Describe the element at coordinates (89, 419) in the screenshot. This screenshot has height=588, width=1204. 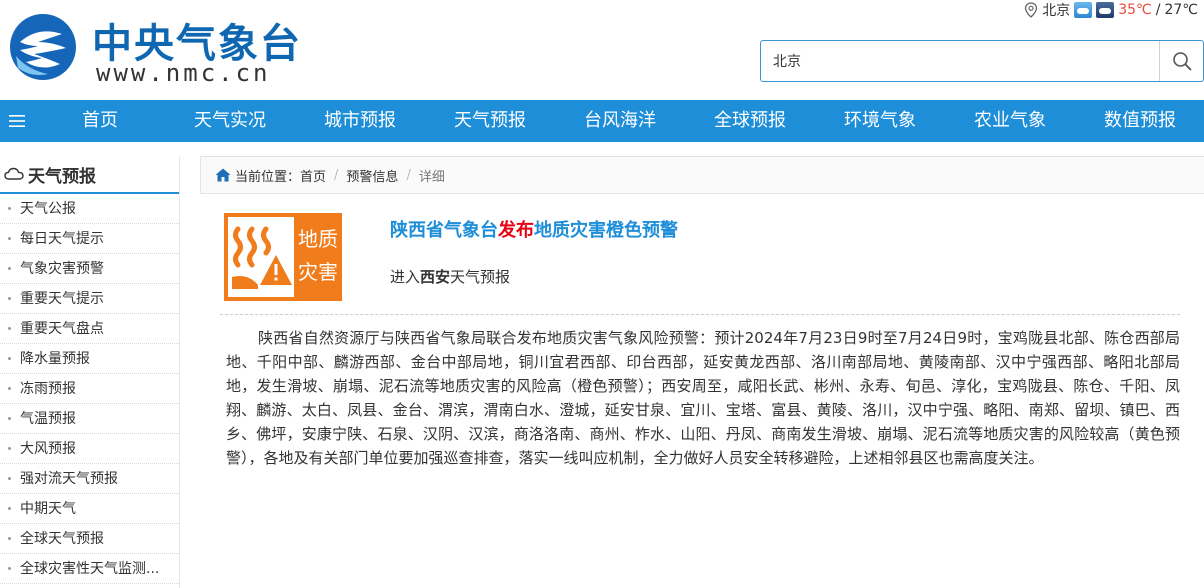
I see `sidebar-item-temperature: 气温预报` at that location.